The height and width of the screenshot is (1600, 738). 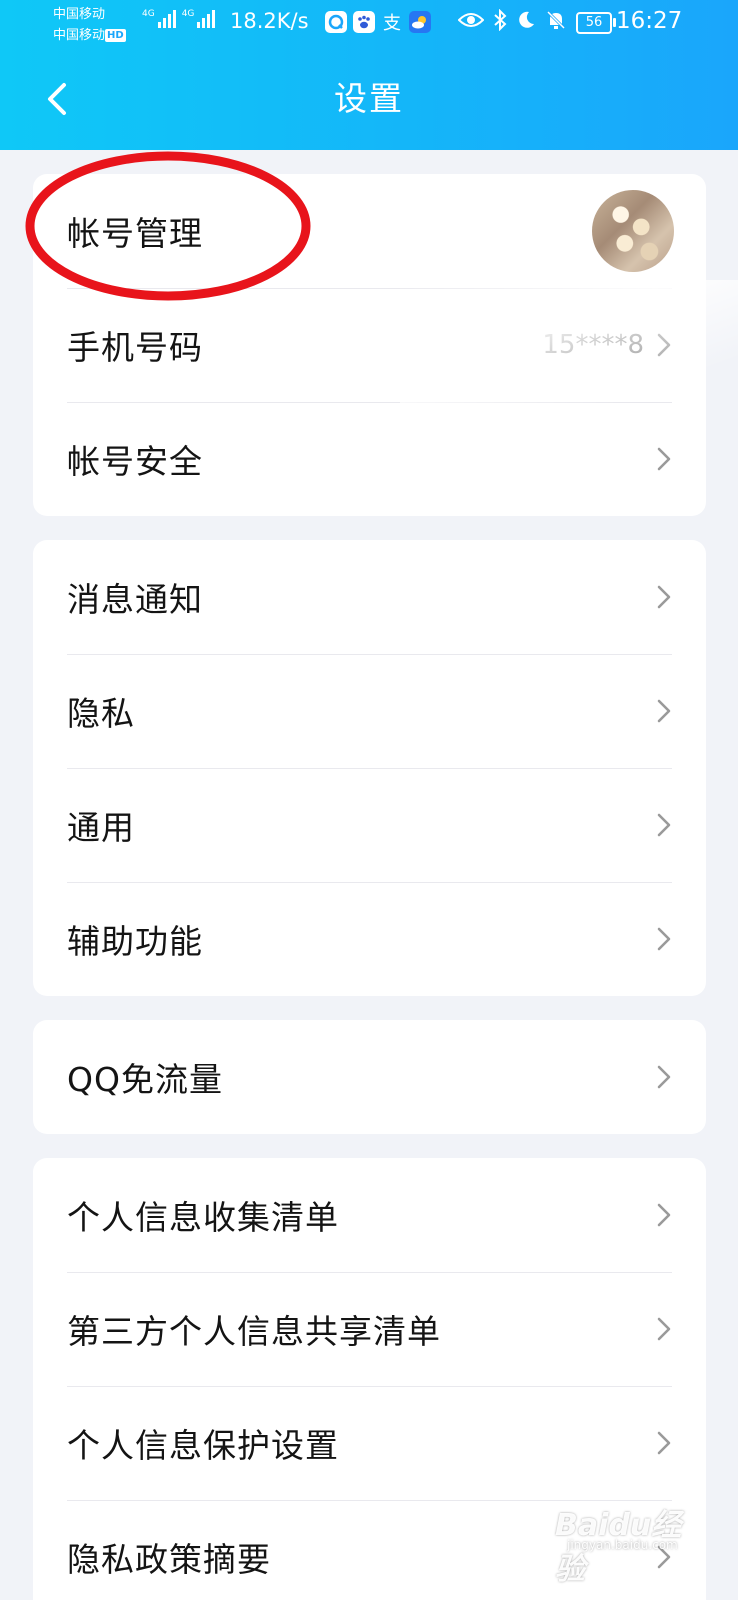 I want to click on item-label: 通用, so click(x=101, y=827).